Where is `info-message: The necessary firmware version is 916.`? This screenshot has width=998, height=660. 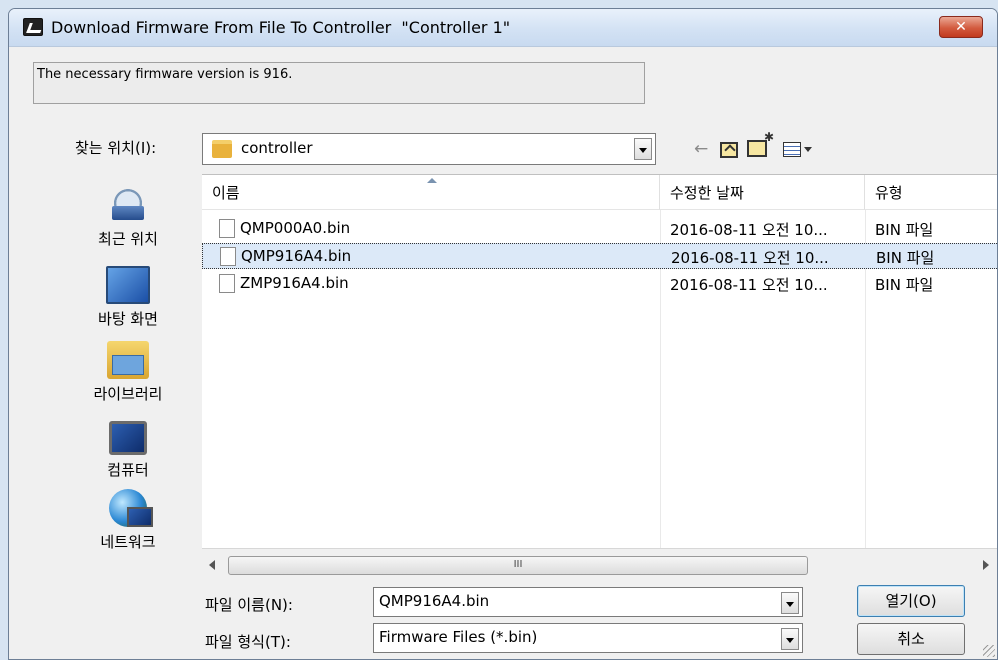 info-message: The necessary firmware version is 916. is located at coordinates (339, 83).